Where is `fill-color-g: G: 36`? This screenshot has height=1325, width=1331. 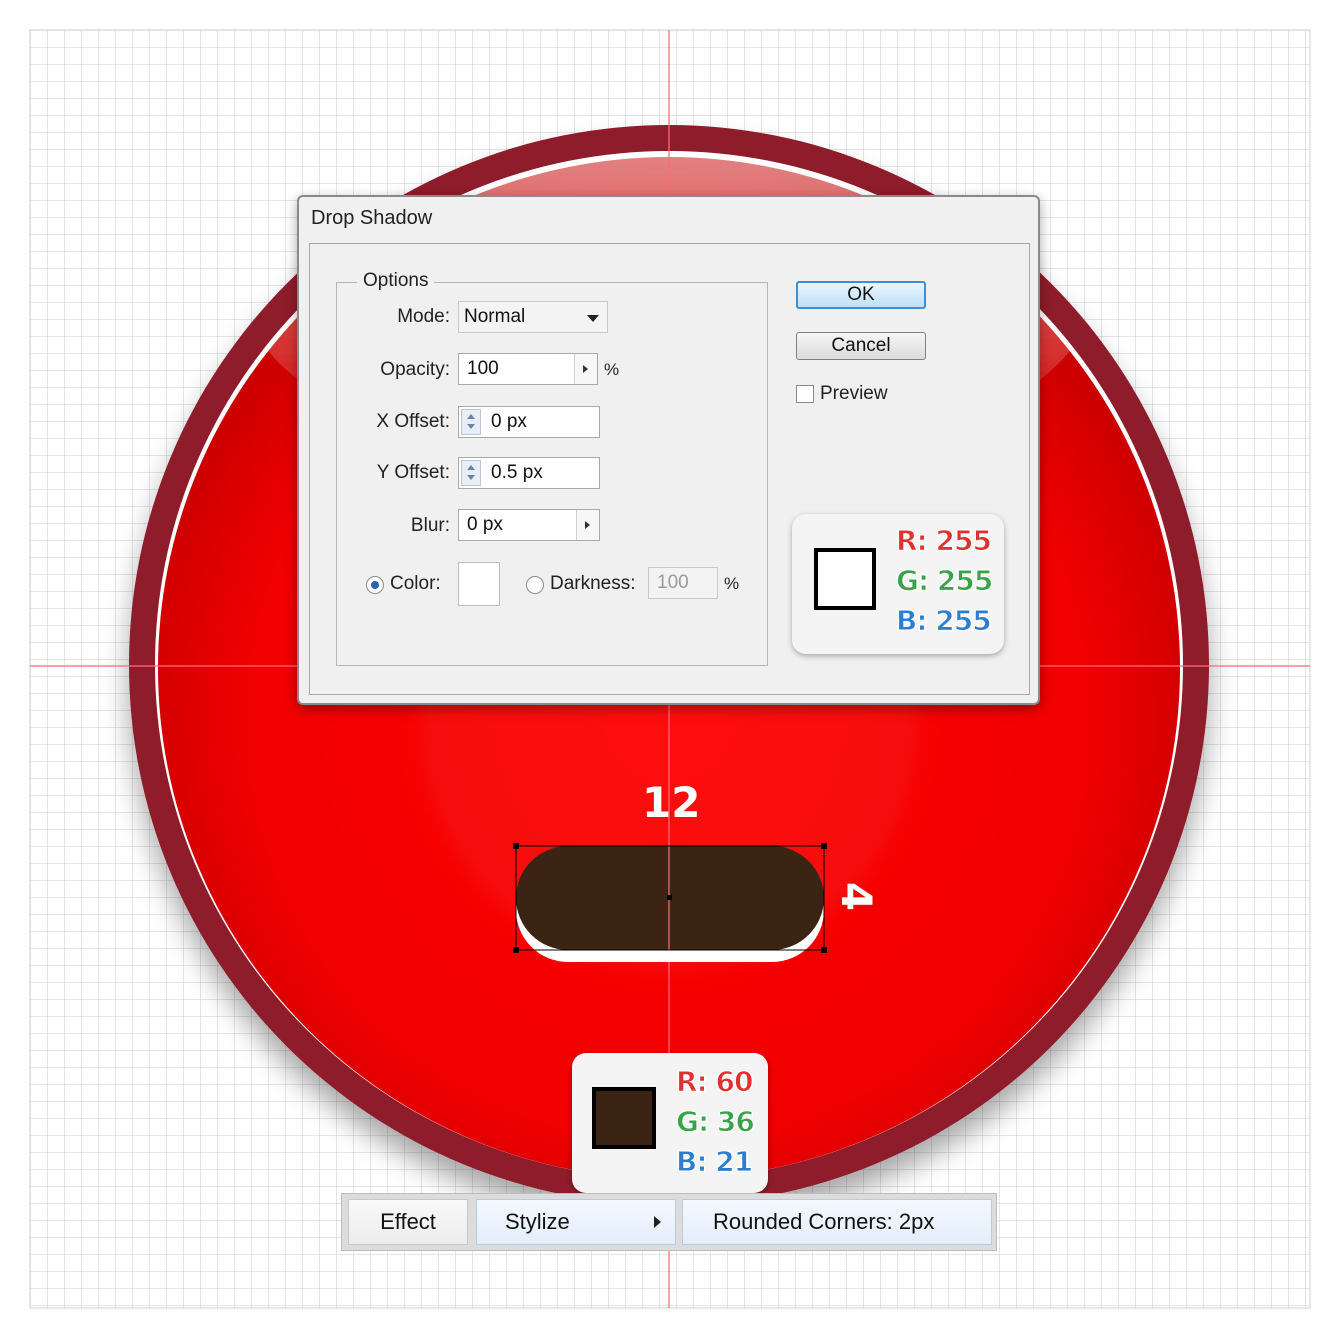 fill-color-g: G: 36 is located at coordinates (716, 1122).